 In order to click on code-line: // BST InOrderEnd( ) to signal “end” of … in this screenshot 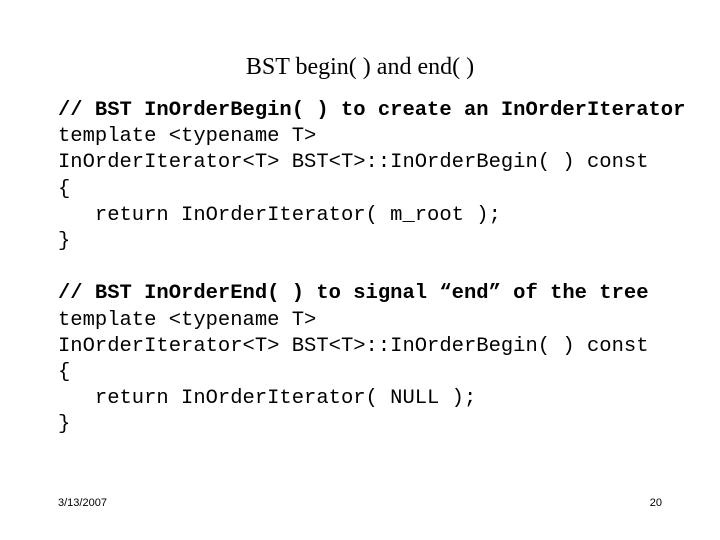, I will do `click(353, 294)`.